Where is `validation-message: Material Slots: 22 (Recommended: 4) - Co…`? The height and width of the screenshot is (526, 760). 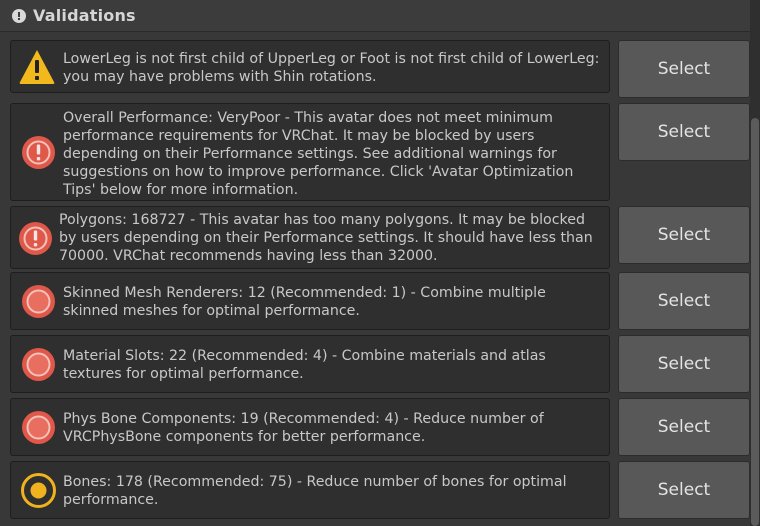
validation-message: Material Slots: 22 (Recommended: 4) - Co… is located at coordinates (310, 364).